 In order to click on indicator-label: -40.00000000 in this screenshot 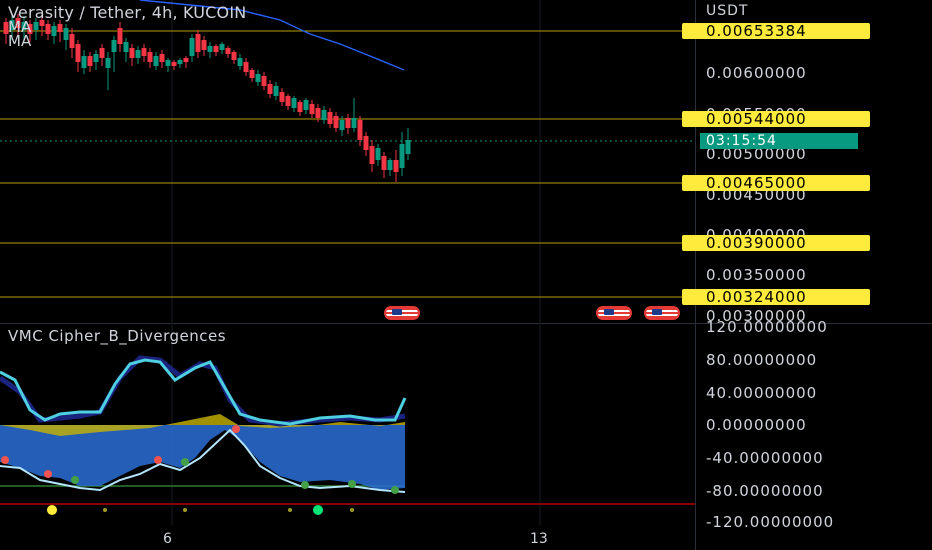, I will do `click(765, 458)`.